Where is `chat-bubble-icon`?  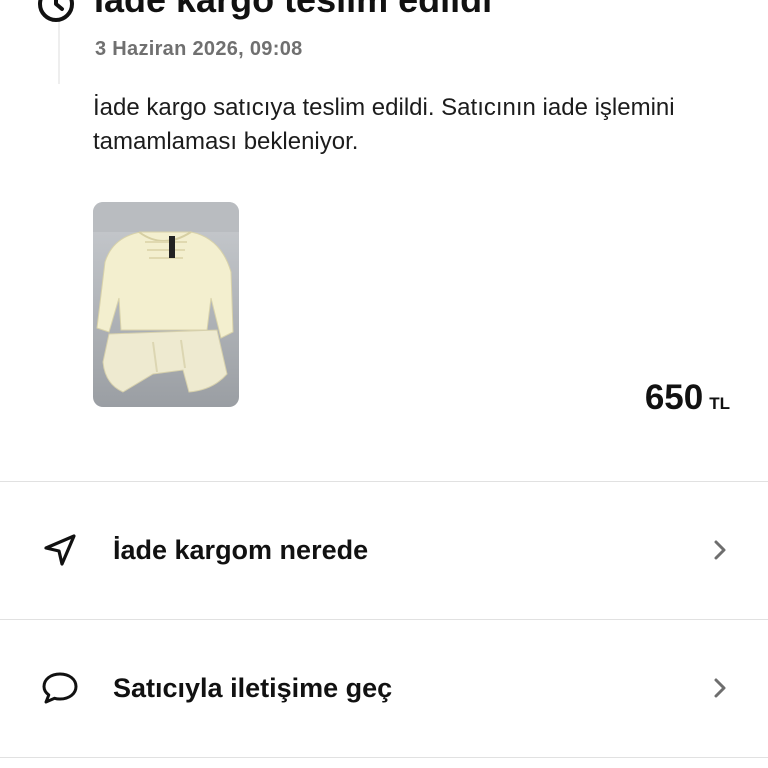
chat-bubble-icon is located at coordinates (60, 688).